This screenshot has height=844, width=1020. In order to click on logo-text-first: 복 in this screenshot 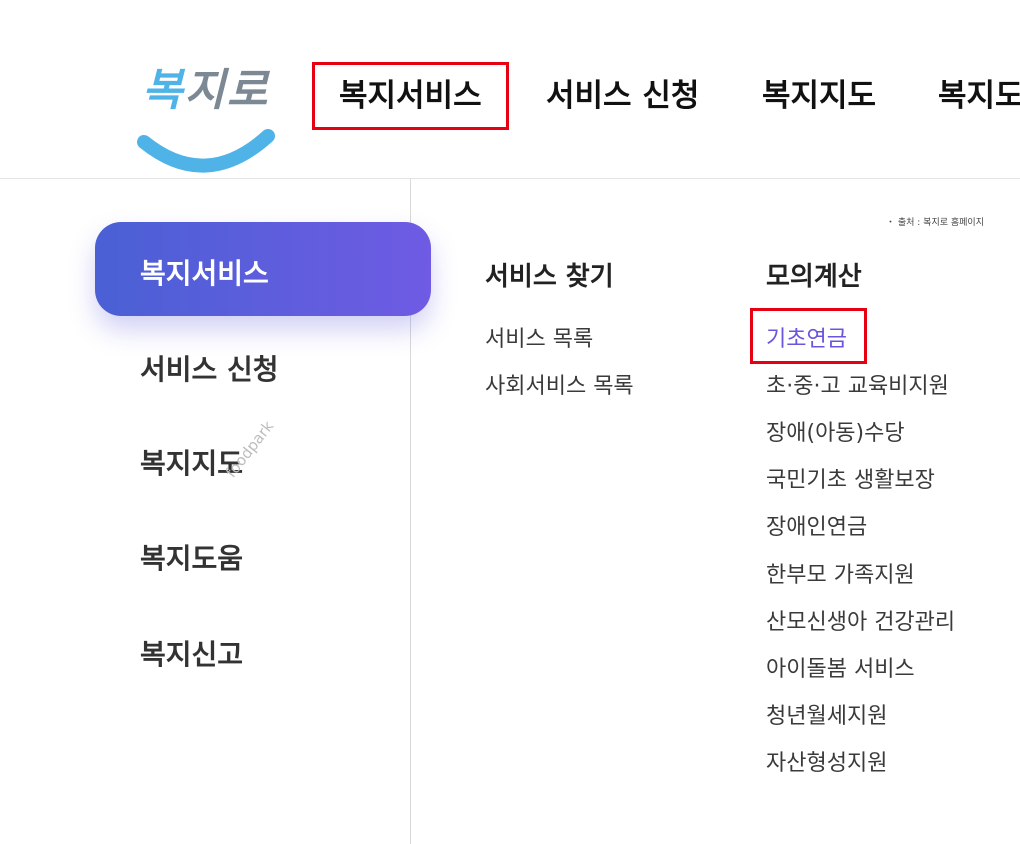, I will do `click(163, 90)`.